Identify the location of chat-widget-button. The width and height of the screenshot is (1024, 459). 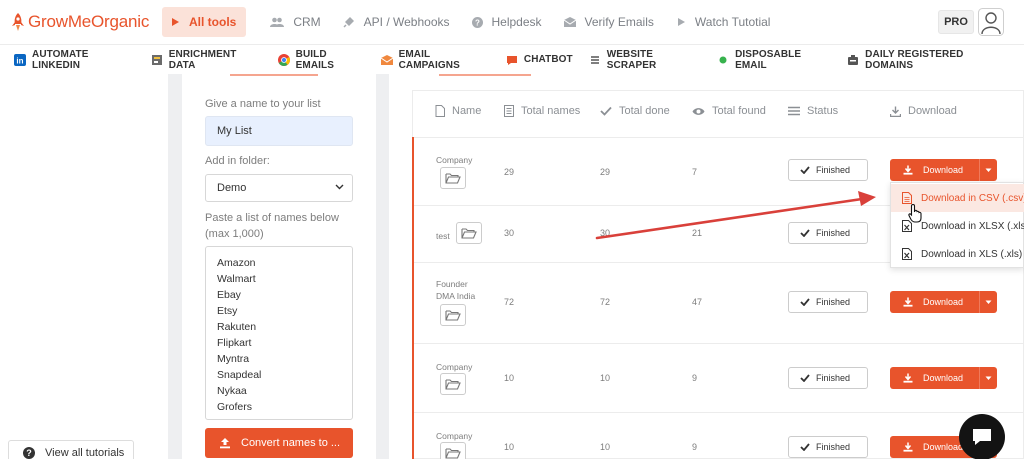
(982, 436).